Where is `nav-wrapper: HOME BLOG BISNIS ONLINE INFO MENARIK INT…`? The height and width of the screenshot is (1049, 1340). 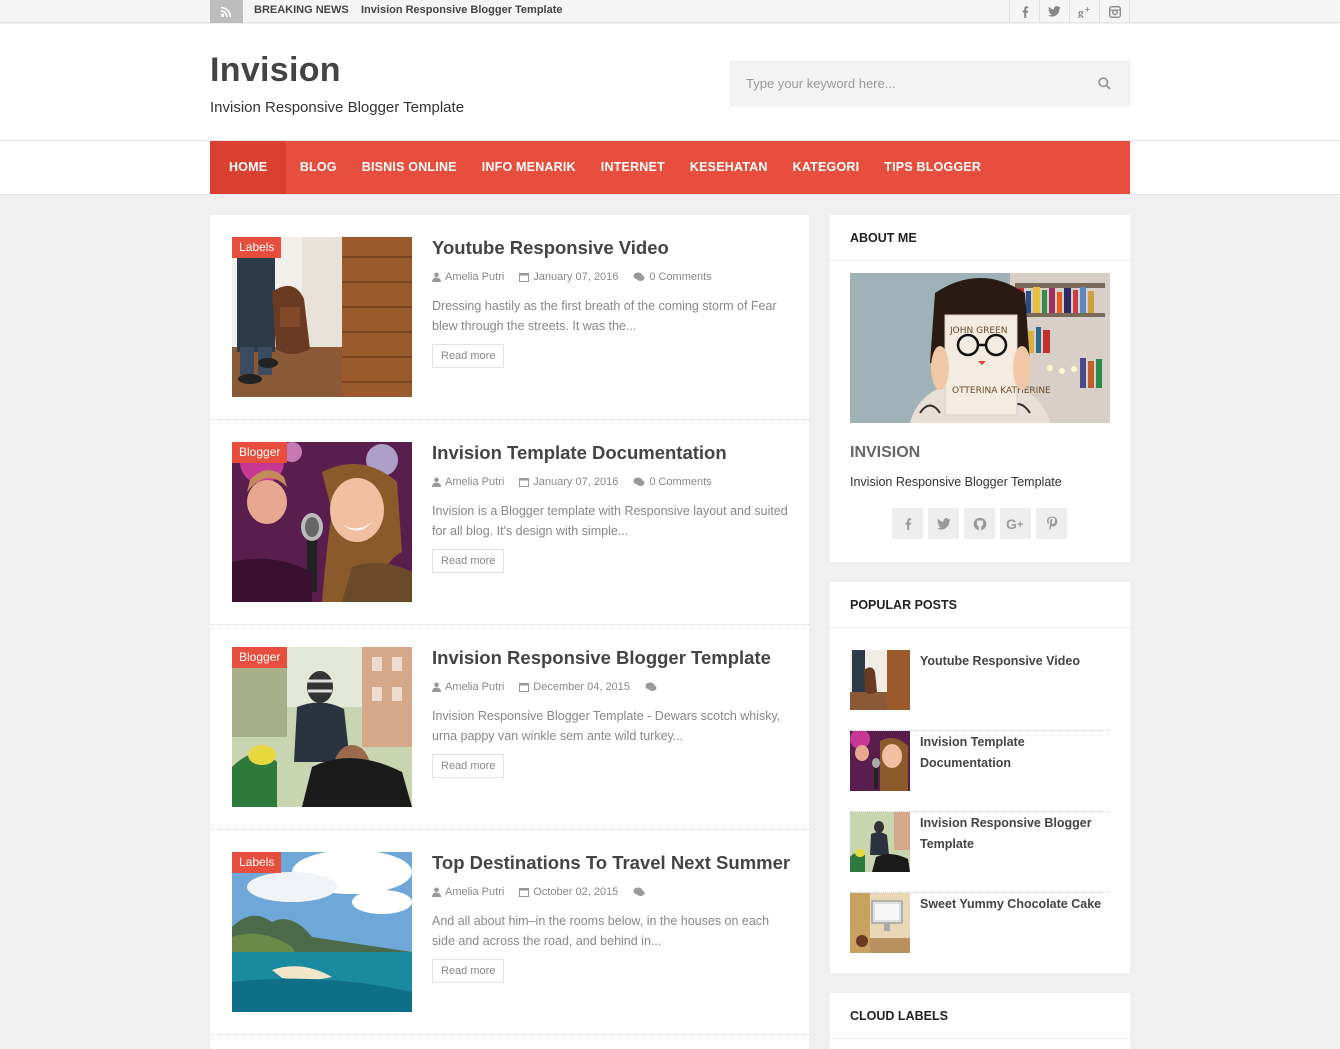
nav-wrapper: HOME BLOG BISNIS ONLINE INFO MENARIK INT… is located at coordinates (670, 168).